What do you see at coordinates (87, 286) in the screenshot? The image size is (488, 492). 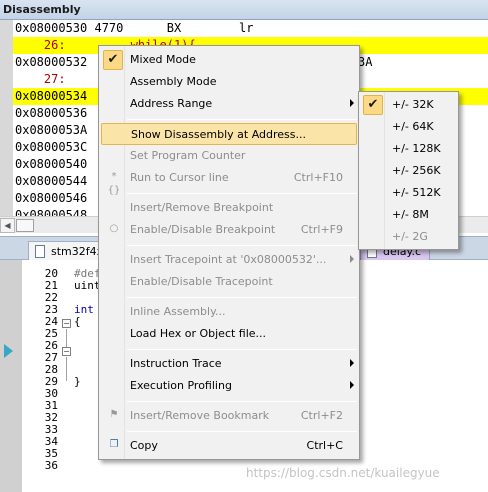 I see `code-line: uint` at bounding box center [87, 286].